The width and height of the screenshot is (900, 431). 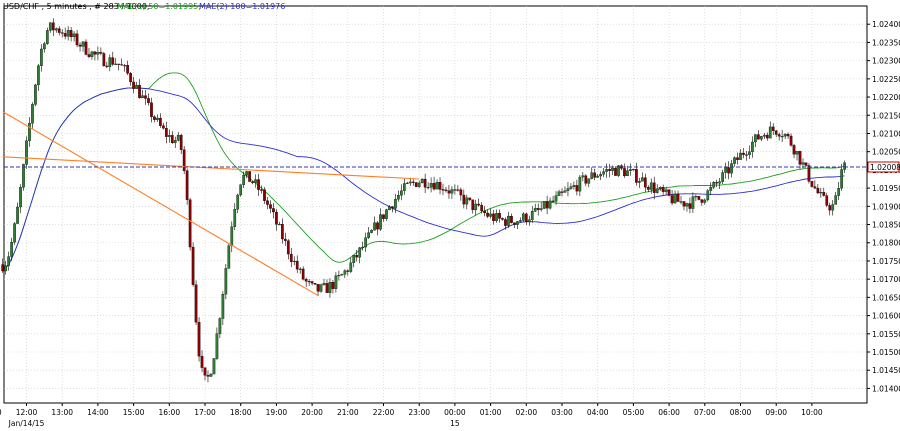 What do you see at coordinates (886, 279) in the screenshot?
I see `y-tick-label: 1.01700` at bounding box center [886, 279].